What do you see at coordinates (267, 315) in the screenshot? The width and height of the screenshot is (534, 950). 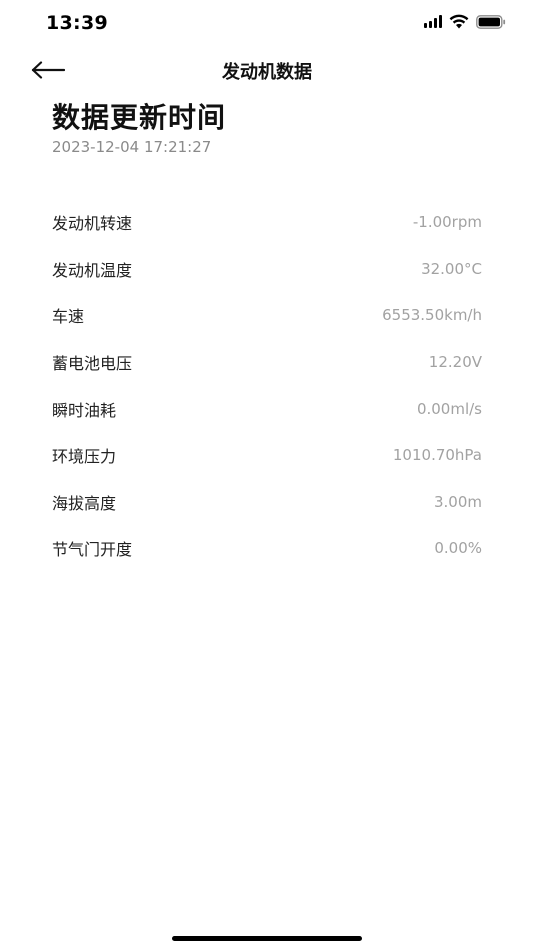 I see `data-row-vehicle-speed: 车速 6553.50km/h` at bounding box center [267, 315].